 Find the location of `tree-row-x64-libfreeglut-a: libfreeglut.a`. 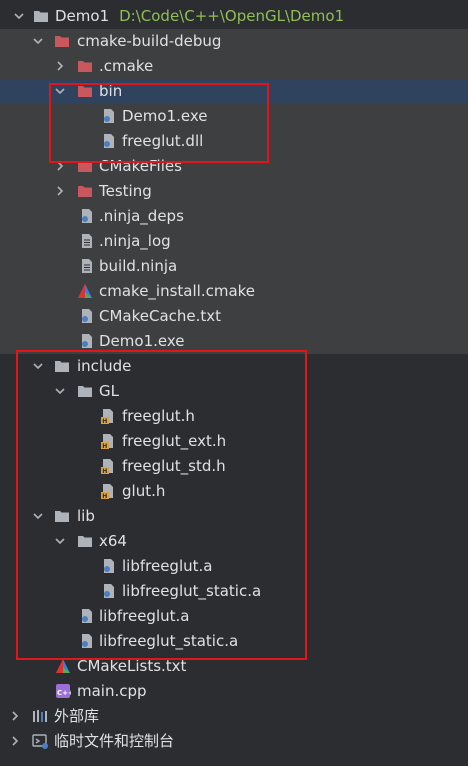

tree-row-x64-libfreeglut-a: libfreeglut.a is located at coordinates (234, 566).